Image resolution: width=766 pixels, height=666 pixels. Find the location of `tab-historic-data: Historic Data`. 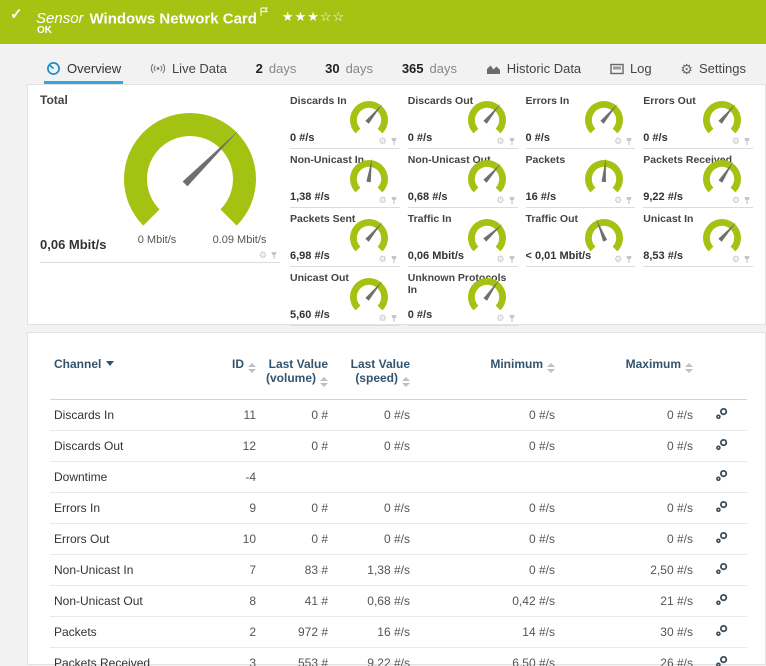

tab-historic-data: Historic Data is located at coordinates (533, 69).